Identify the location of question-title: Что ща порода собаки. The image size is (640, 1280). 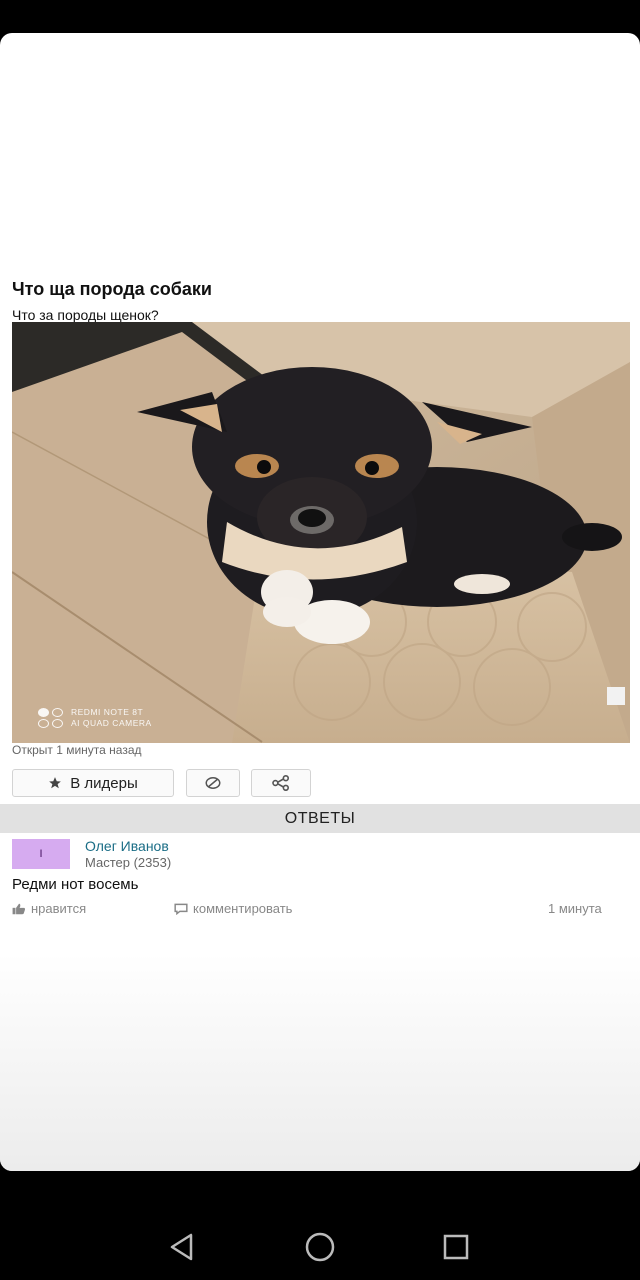
(112, 289).